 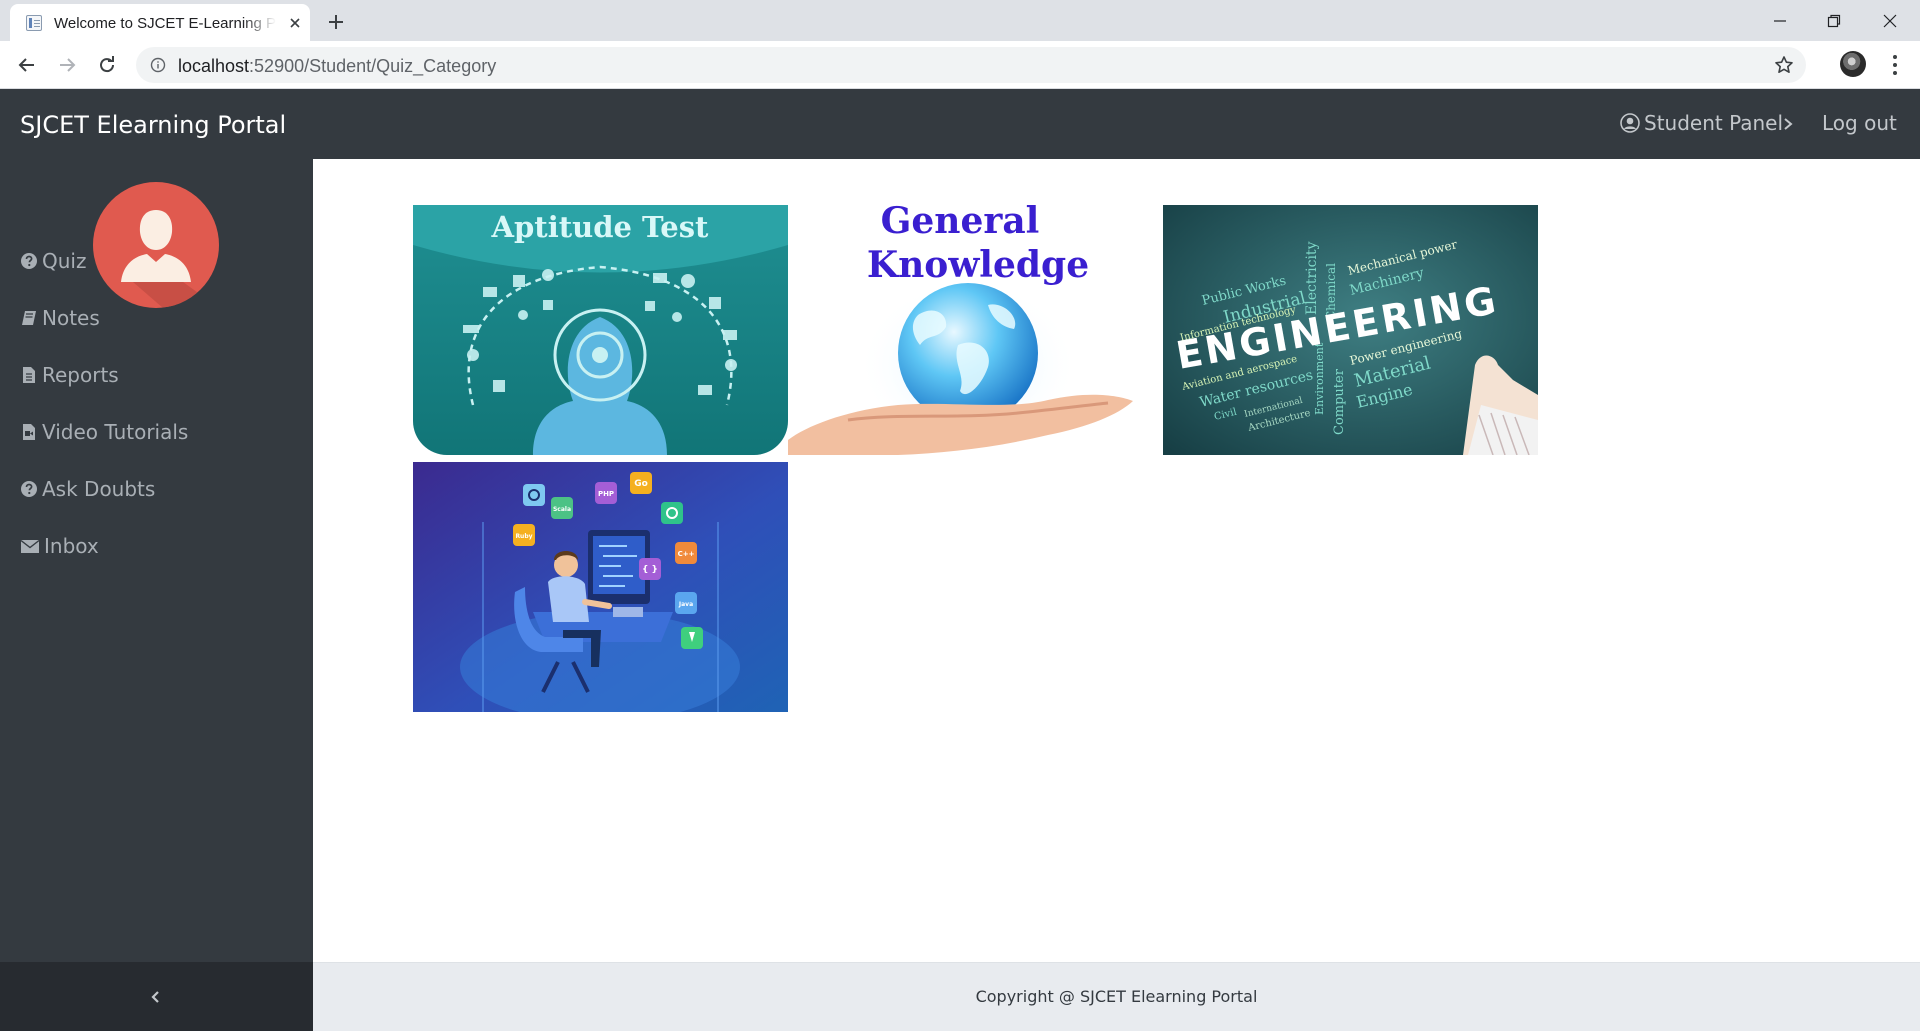 I want to click on back-arrow-icon, so click(x=27, y=65).